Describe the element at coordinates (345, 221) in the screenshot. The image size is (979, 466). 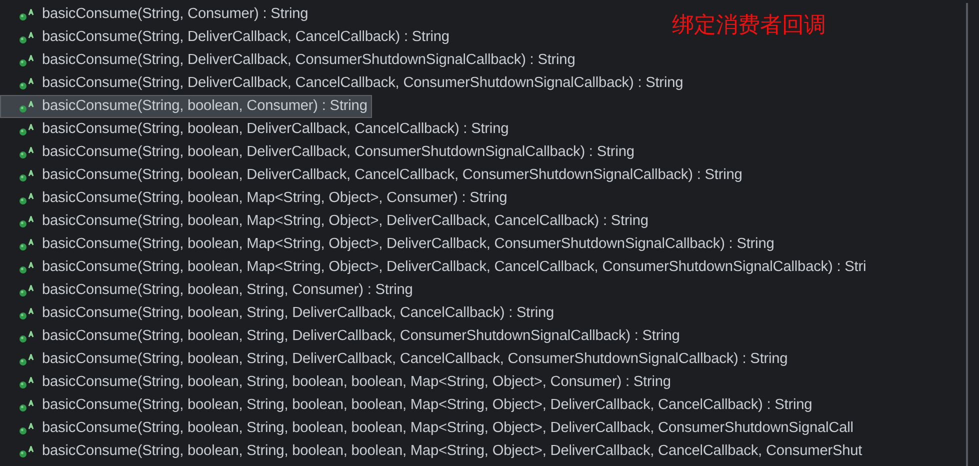
I see `method-signature: basicConsume(String, boolean, Map<String, Object>, DeliverCallback, CancelCallback) : String` at that location.